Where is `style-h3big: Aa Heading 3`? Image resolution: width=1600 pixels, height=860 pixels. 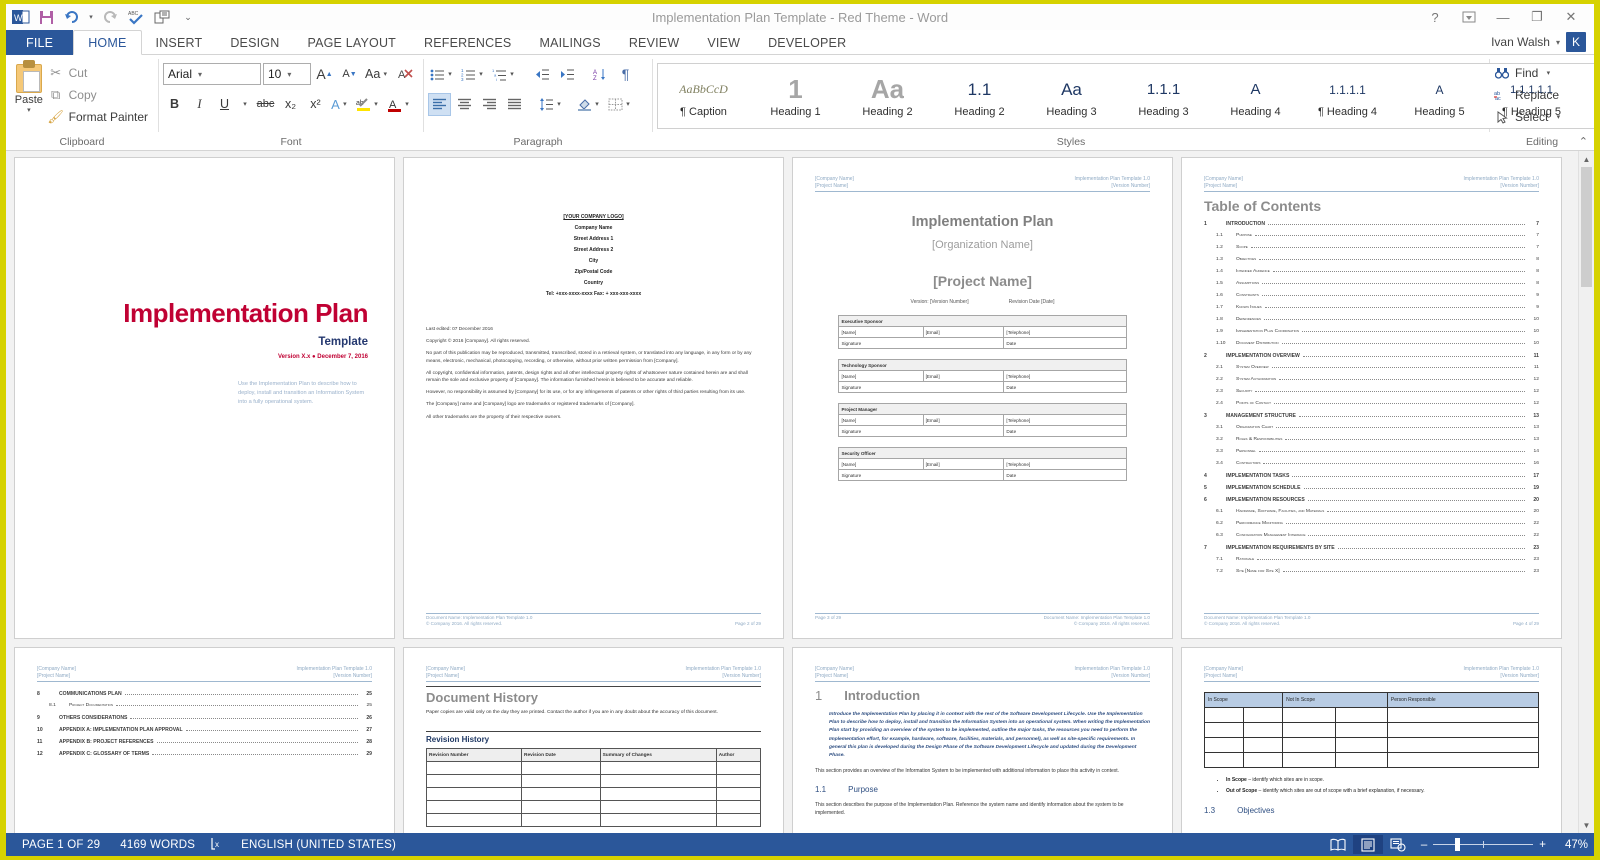
style-h3big: Aa Heading 3 is located at coordinates (1072, 96).